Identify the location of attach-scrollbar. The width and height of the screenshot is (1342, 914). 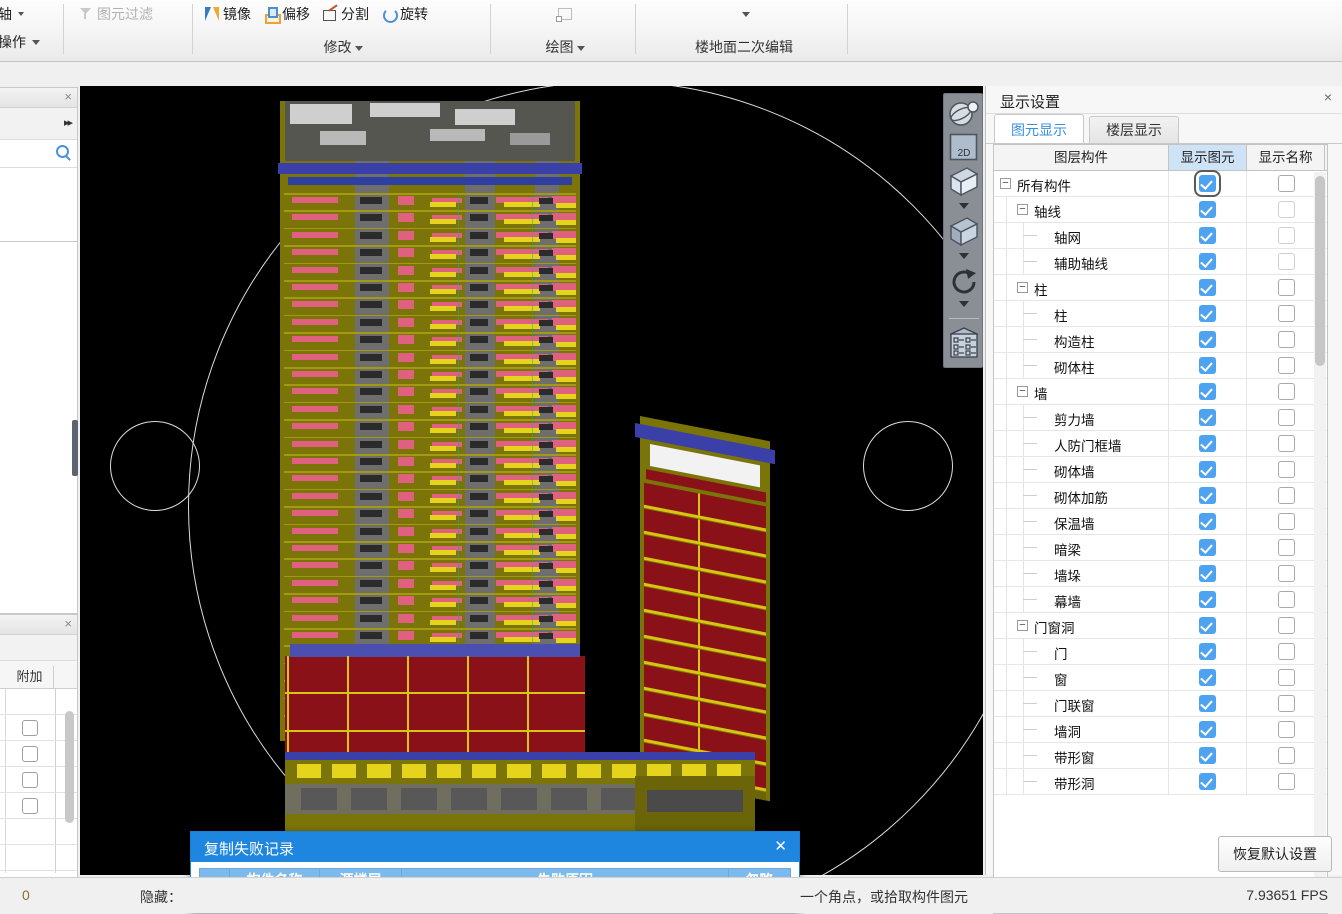
(69, 780).